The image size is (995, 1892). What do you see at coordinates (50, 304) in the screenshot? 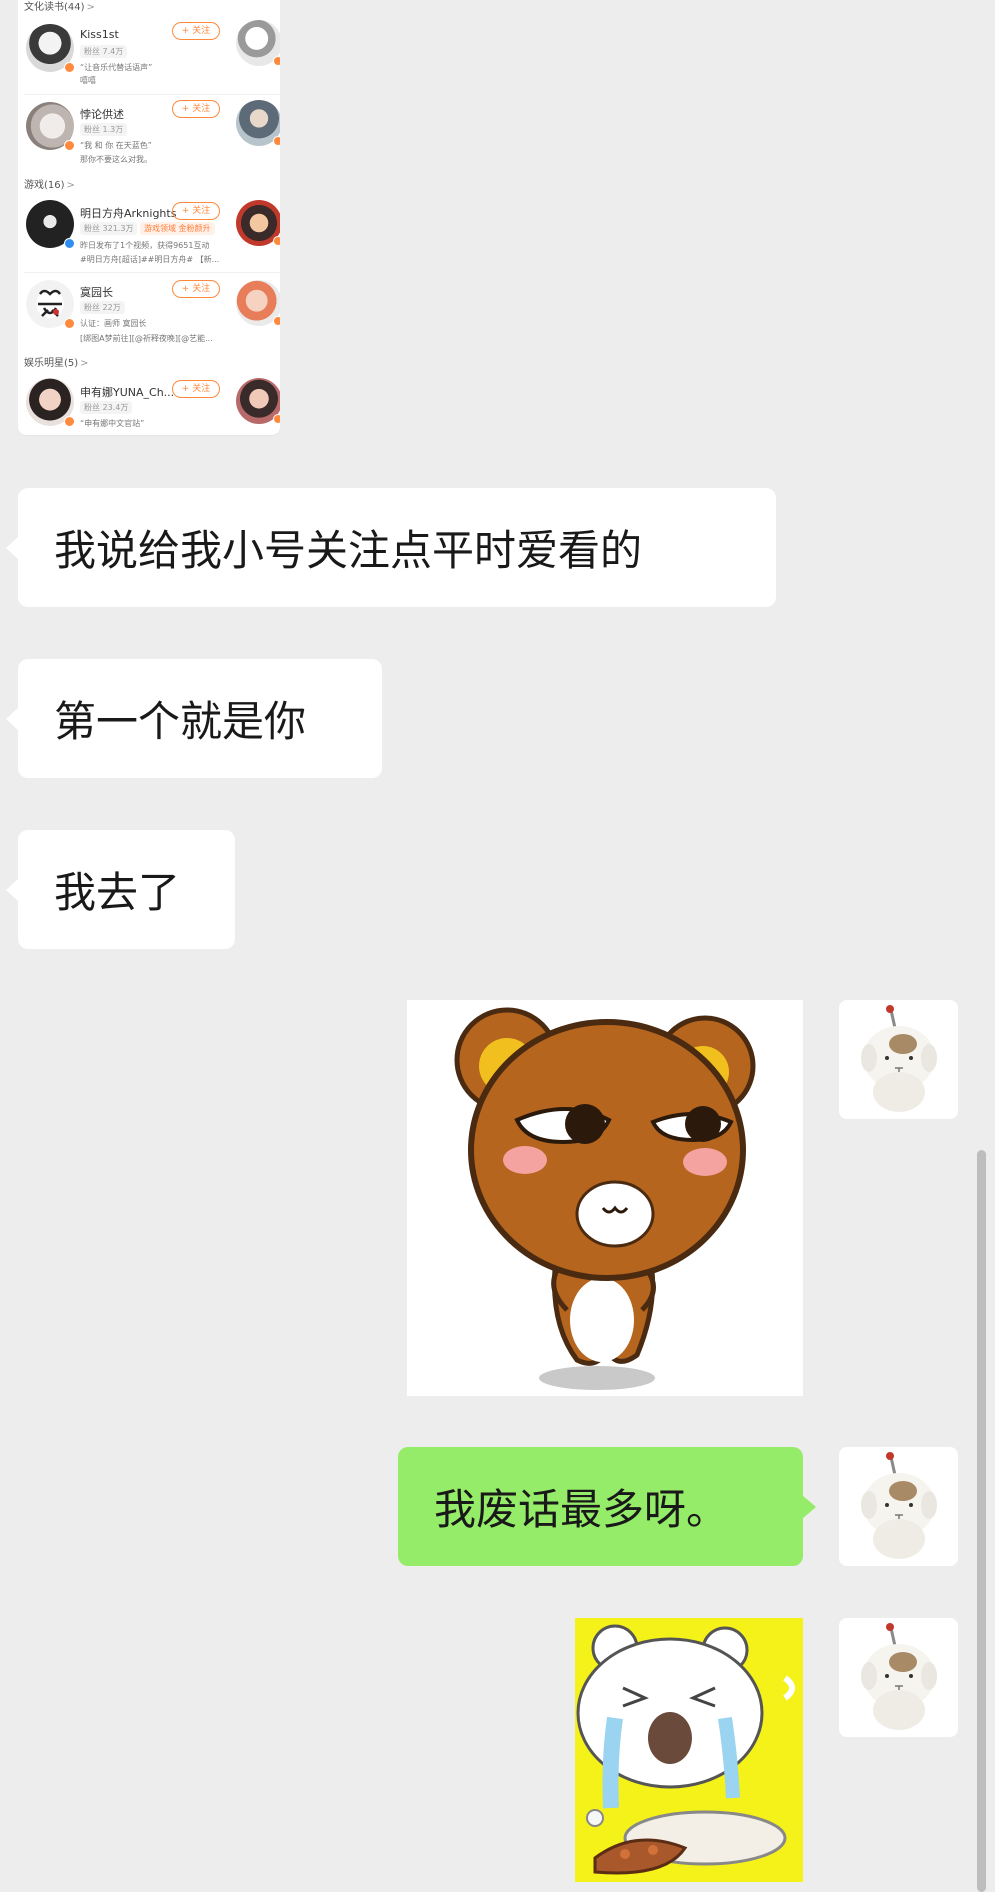
I see `user-avatar-park-keeper` at bounding box center [50, 304].